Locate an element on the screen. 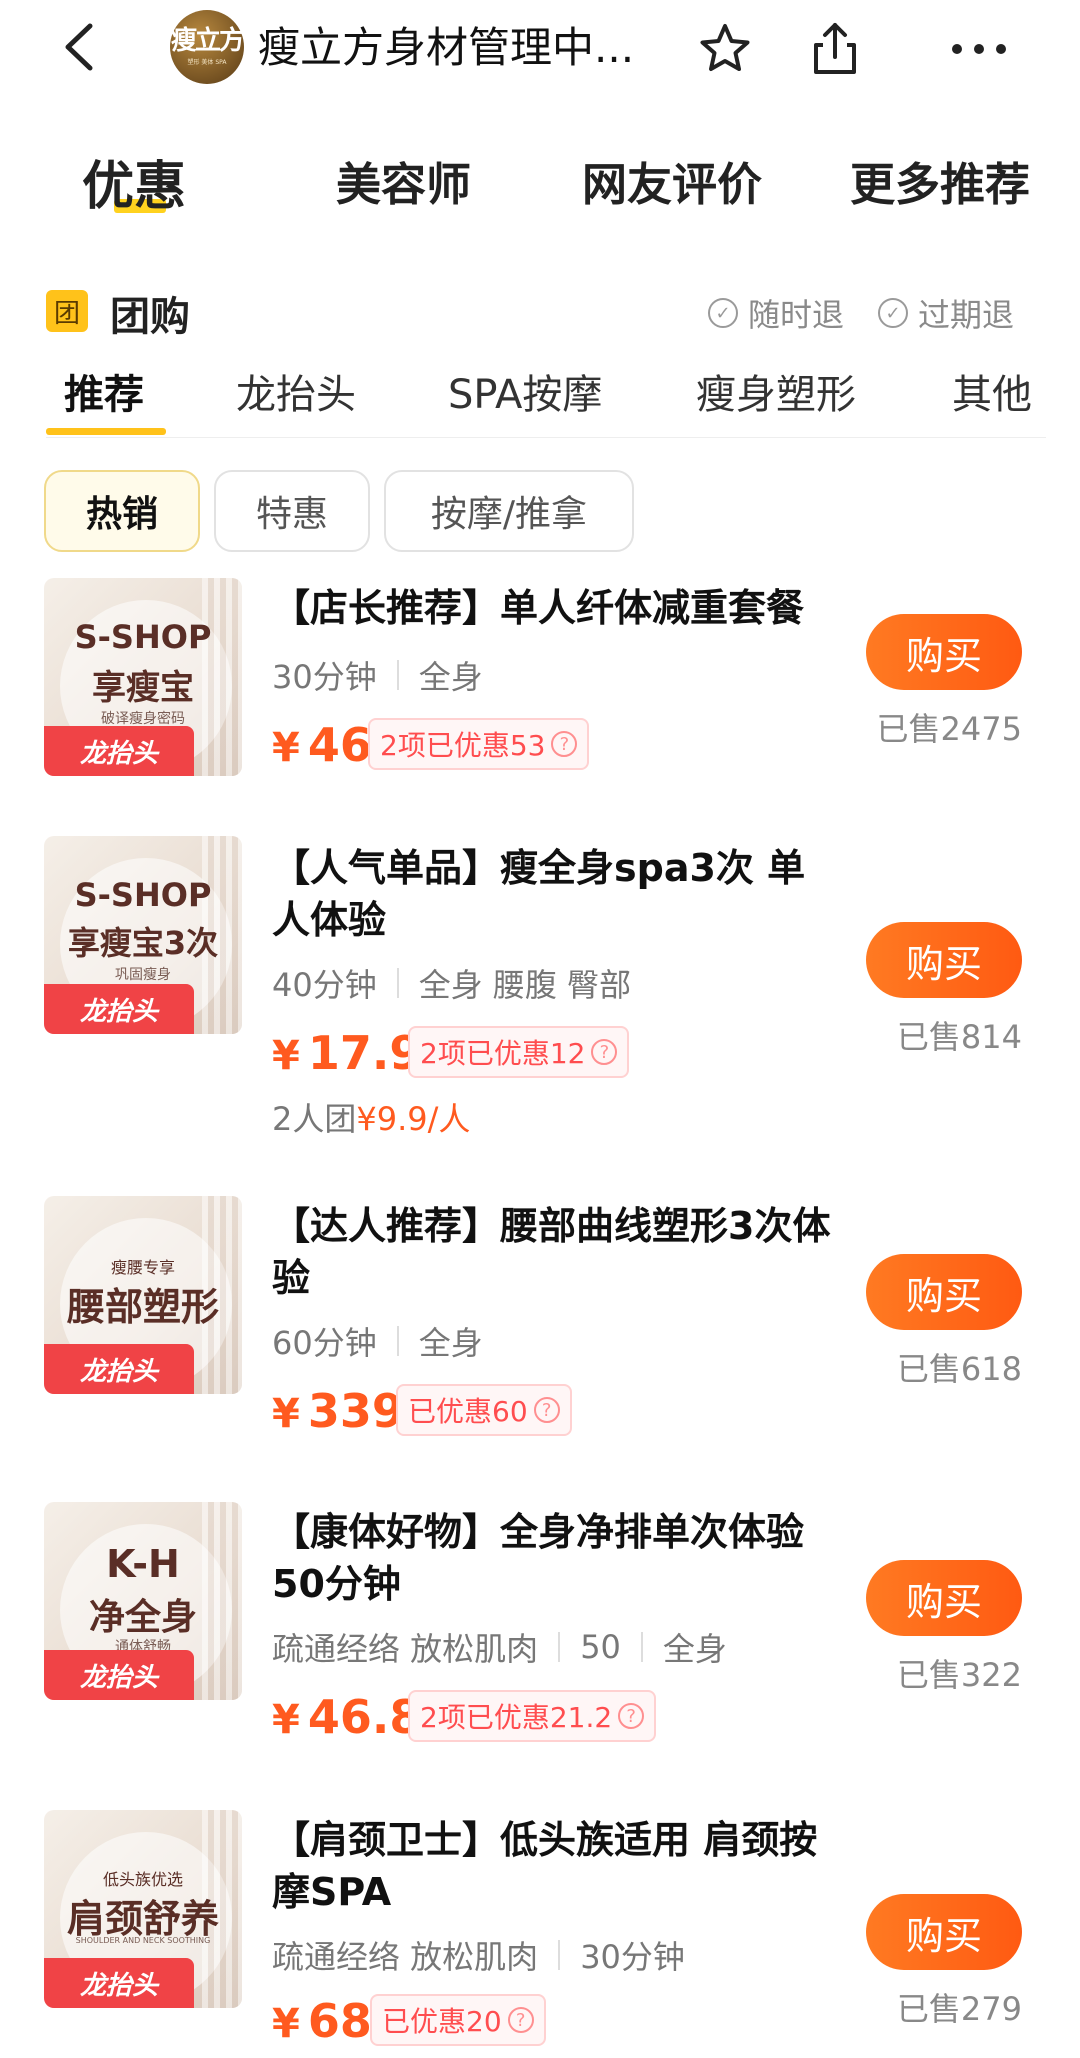 Image resolution: width=1080 pixels, height=2058 pixels. tab-reviews: 网友评价 is located at coordinates (672, 180).